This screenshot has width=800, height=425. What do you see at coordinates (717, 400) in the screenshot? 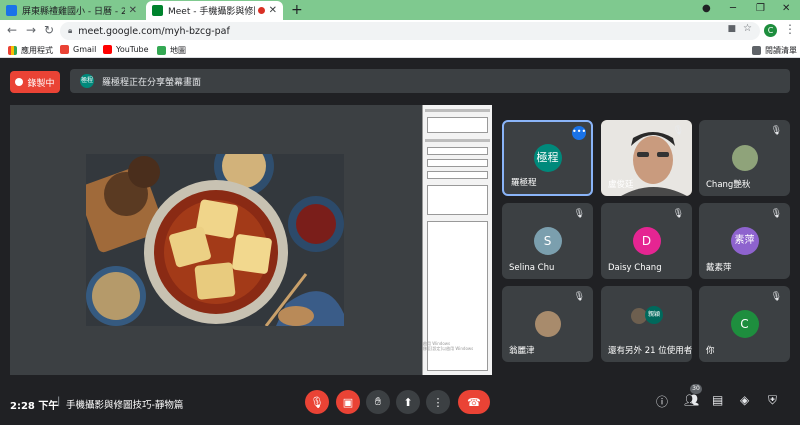
I see `chat-icon: ▤` at bounding box center [717, 400].